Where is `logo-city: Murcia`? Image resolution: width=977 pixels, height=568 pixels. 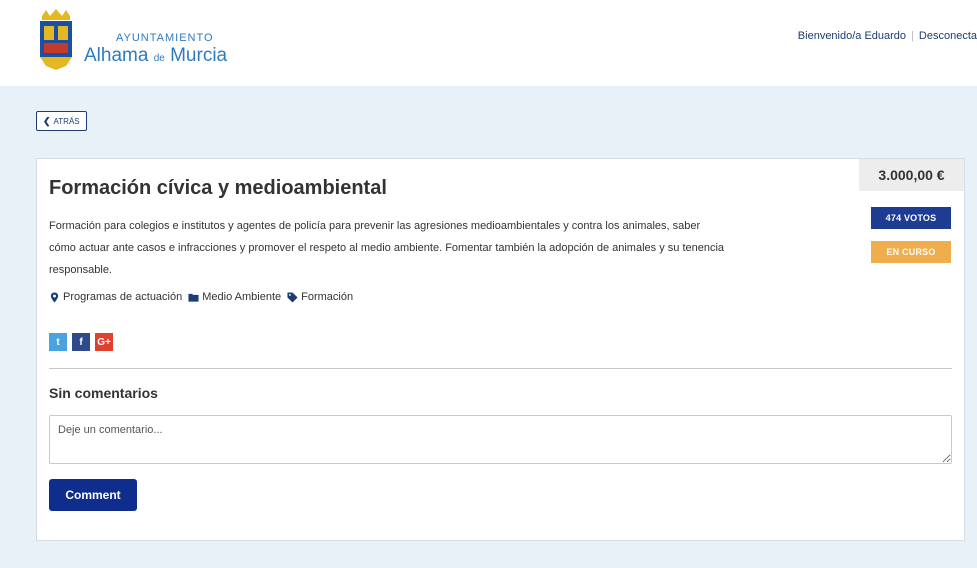 logo-city: Murcia is located at coordinates (199, 55).